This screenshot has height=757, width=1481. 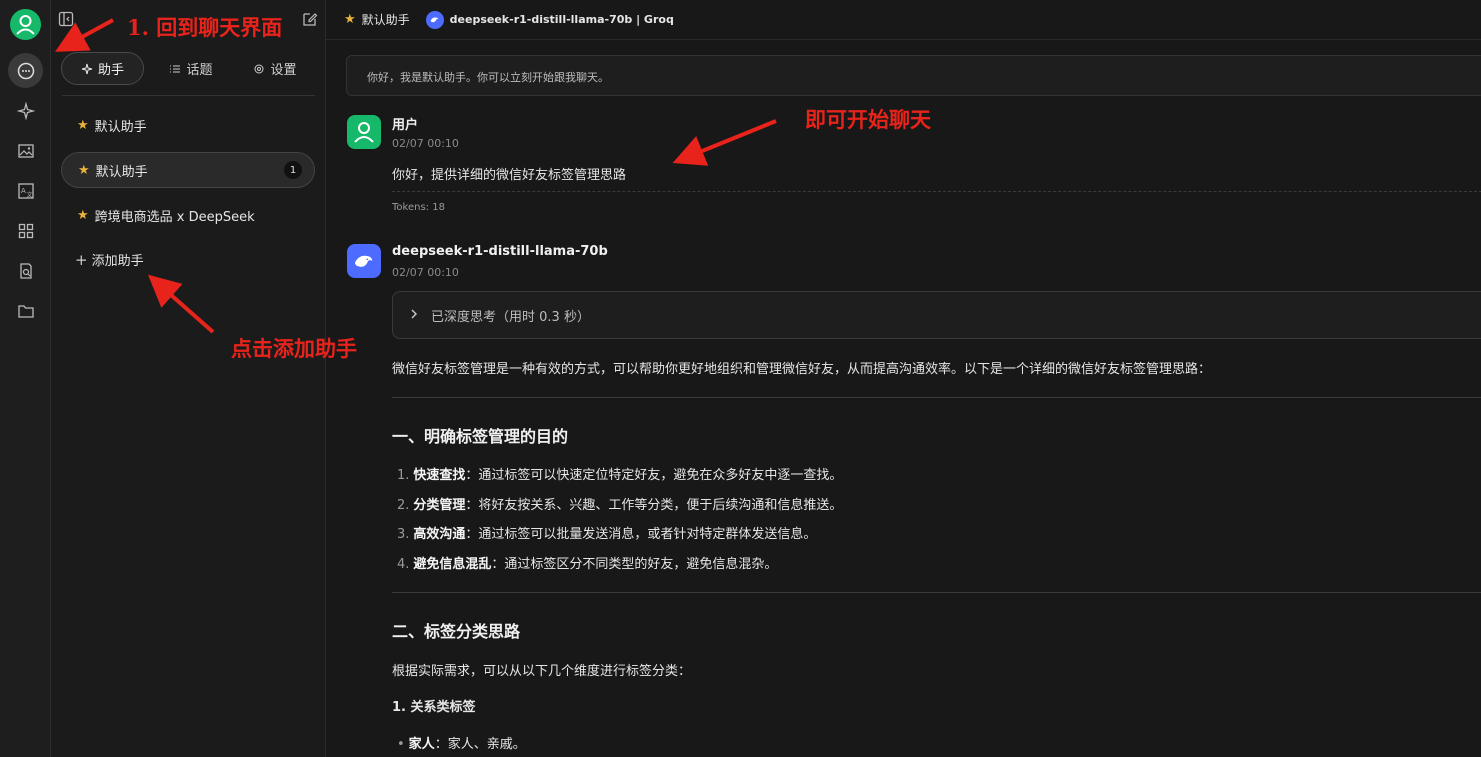 What do you see at coordinates (425, 272) in the screenshot?
I see `bot-msg-time: 02/07 00:10` at bounding box center [425, 272].